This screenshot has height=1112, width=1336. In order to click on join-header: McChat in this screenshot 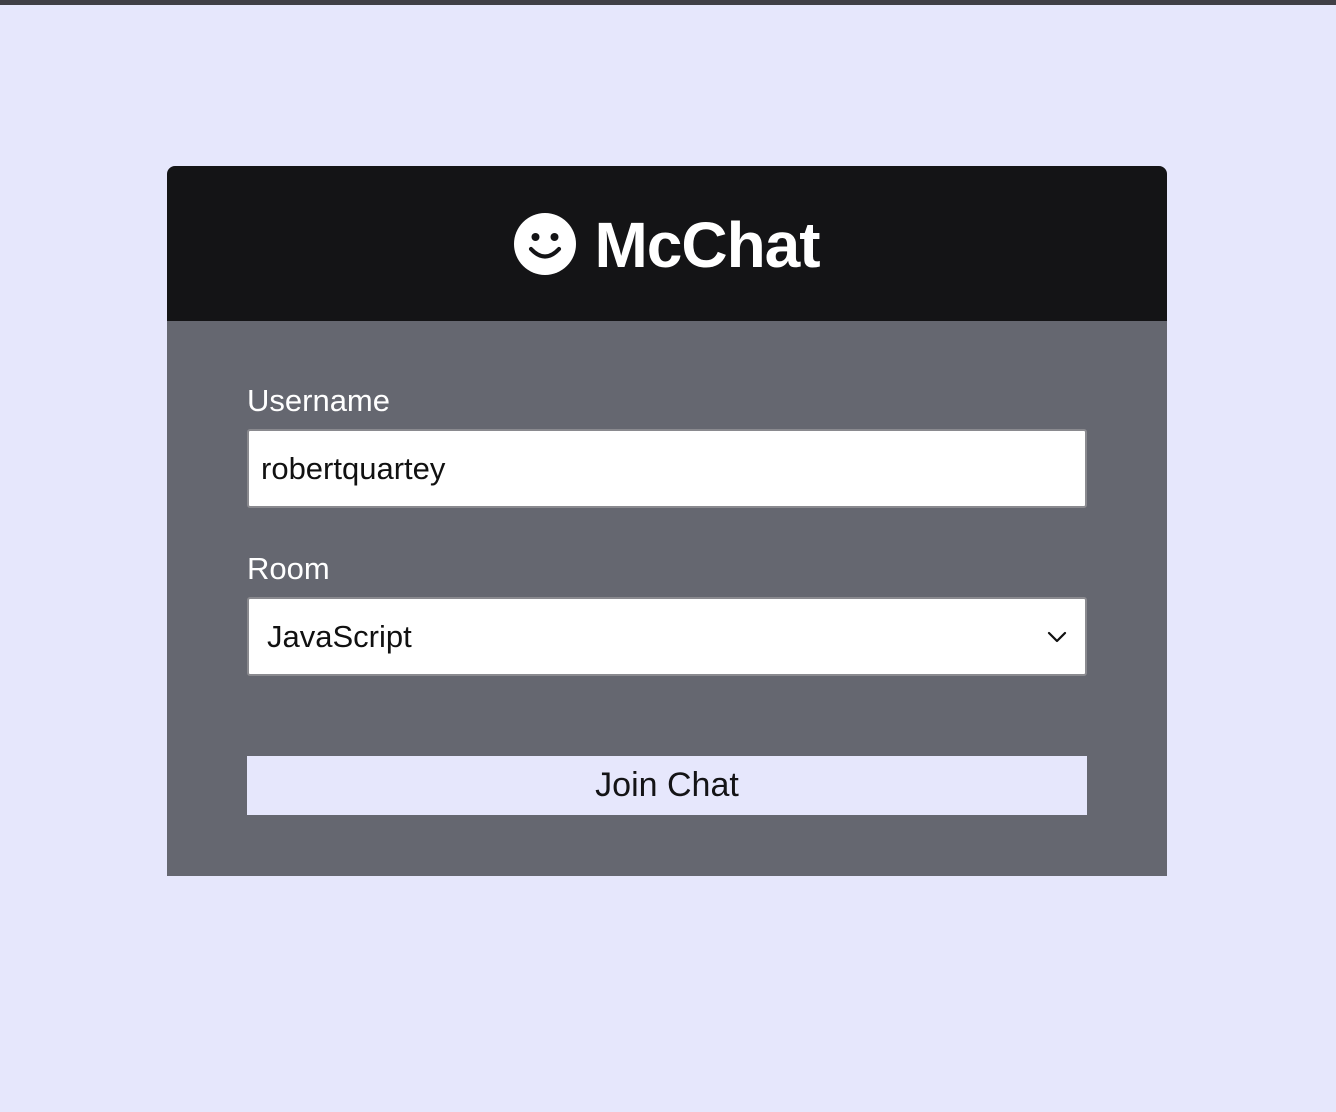, I will do `click(667, 243)`.